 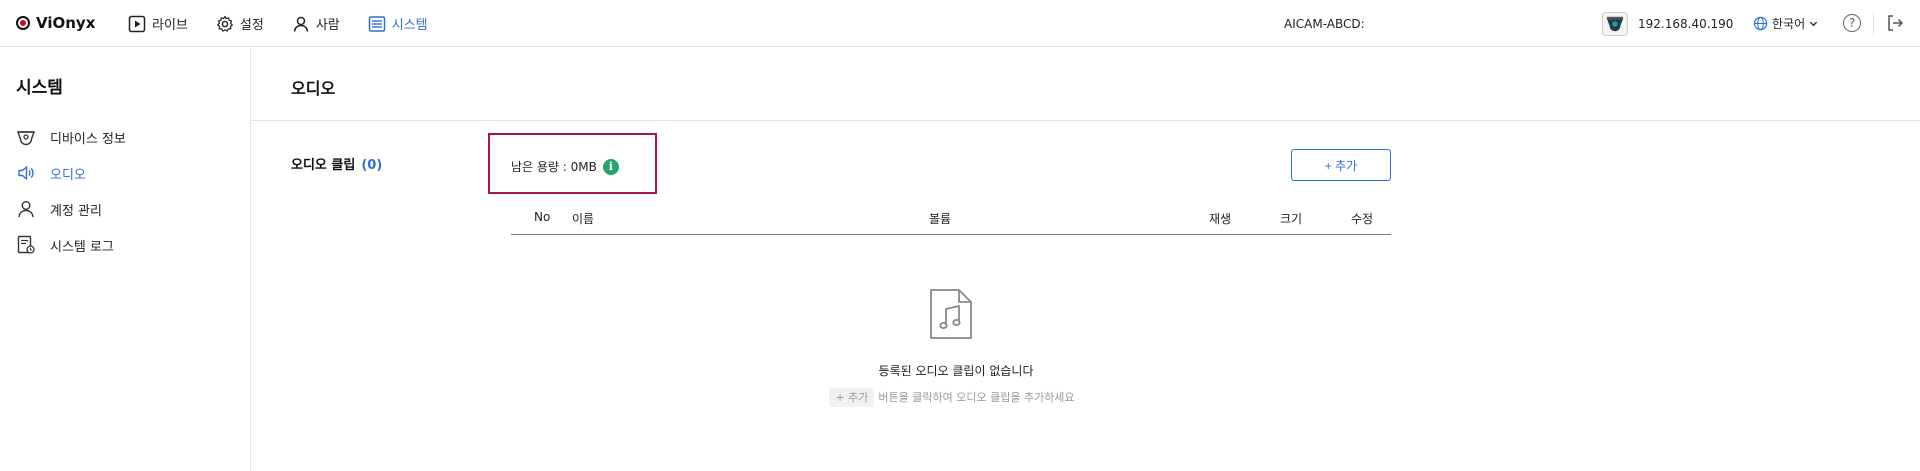 I want to click on logout-icon, so click(x=1895, y=25).